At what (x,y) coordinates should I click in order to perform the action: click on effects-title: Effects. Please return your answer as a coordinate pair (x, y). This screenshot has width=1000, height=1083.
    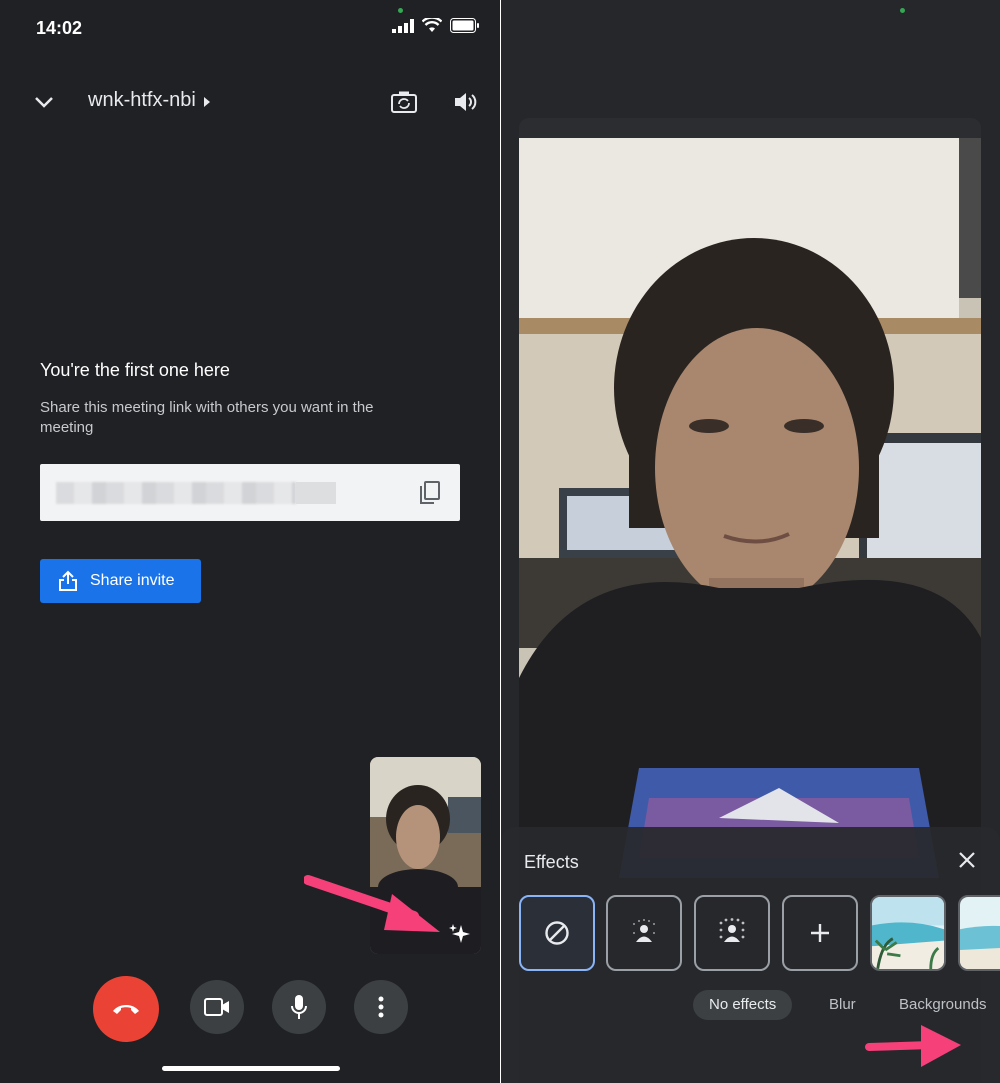
    Looking at the image, I should click on (551, 862).